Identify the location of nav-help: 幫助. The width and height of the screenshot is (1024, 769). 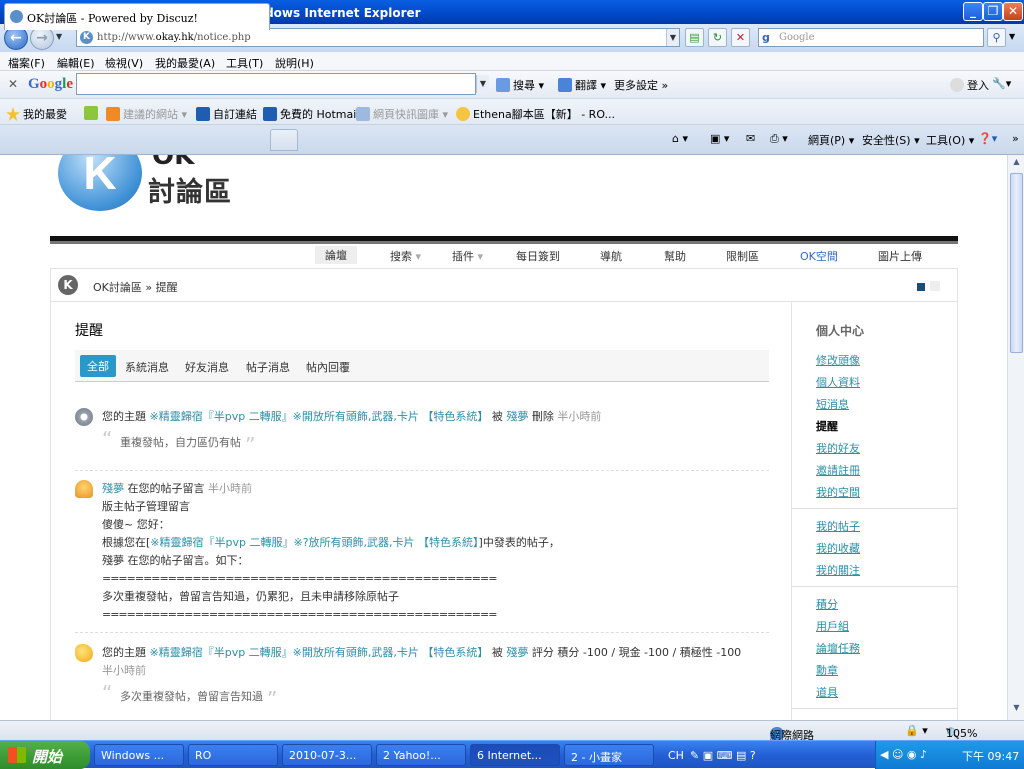
(675, 256).